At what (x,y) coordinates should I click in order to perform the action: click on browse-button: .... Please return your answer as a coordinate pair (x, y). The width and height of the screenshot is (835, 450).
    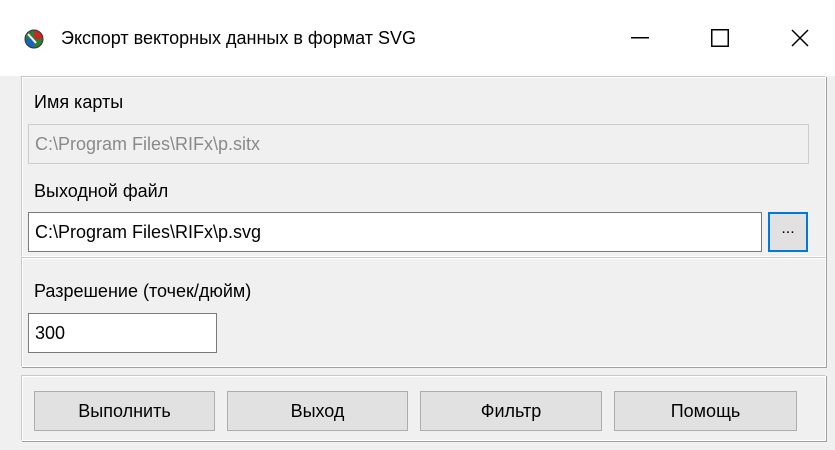
    Looking at the image, I should click on (788, 232).